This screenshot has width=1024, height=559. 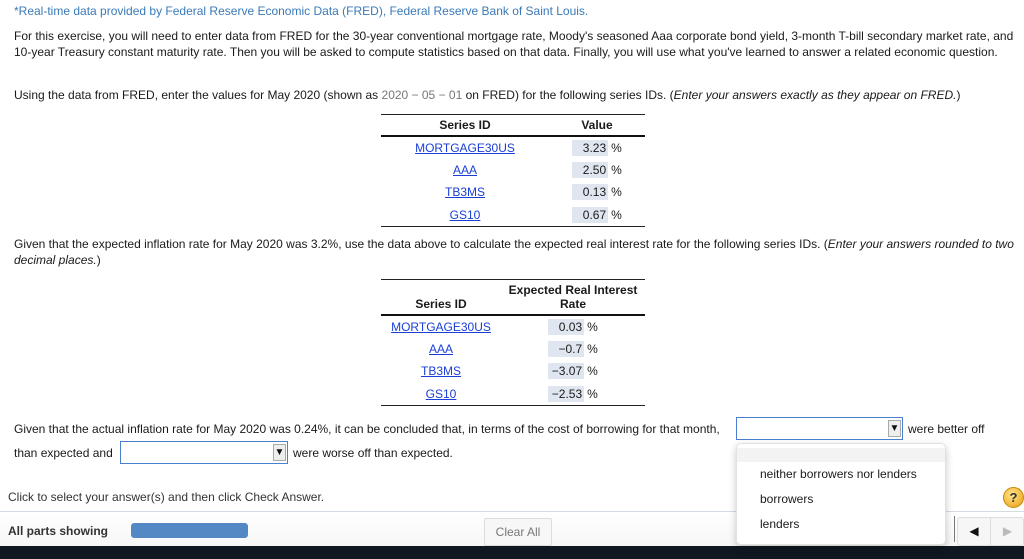 What do you see at coordinates (58, 531) in the screenshot?
I see `parts-showing-label: All parts showing` at bounding box center [58, 531].